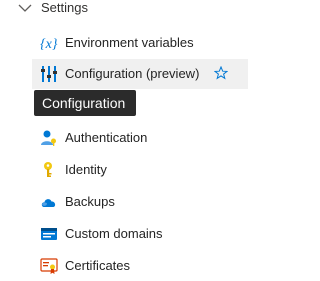 This screenshot has height=281, width=320. Describe the element at coordinates (114, 233) in the screenshot. I see `sidebar-item-label: Custom domains` at that location.